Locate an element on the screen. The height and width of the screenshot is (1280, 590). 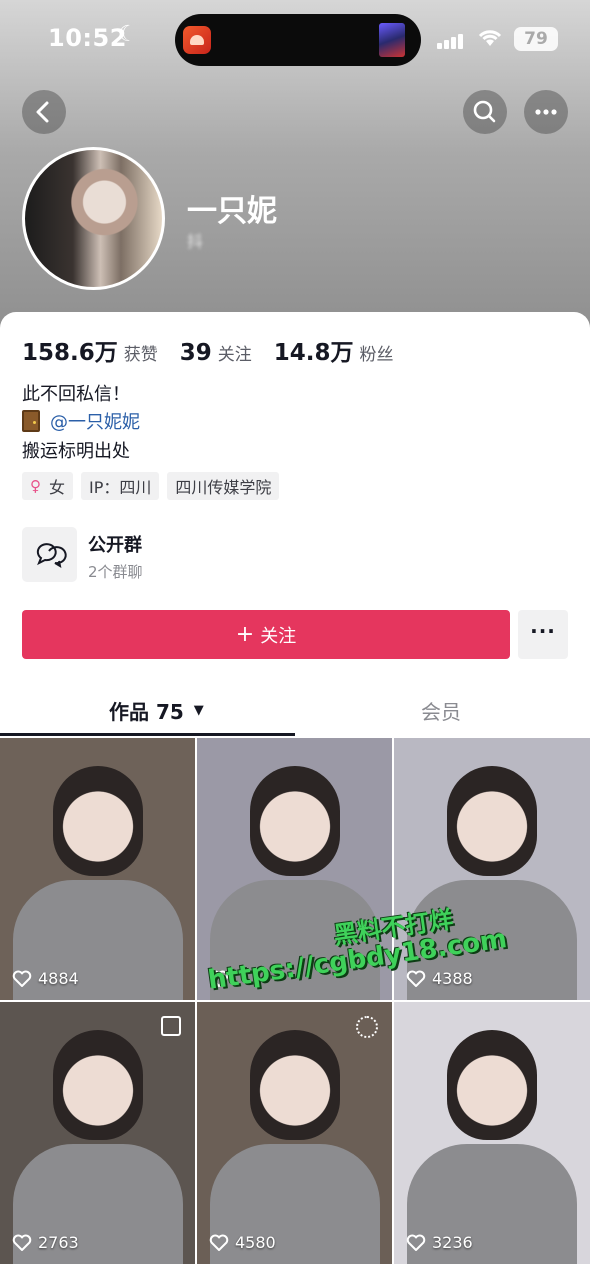
school-tag: 四川传媒学院 is located at coordinates (223, 486).